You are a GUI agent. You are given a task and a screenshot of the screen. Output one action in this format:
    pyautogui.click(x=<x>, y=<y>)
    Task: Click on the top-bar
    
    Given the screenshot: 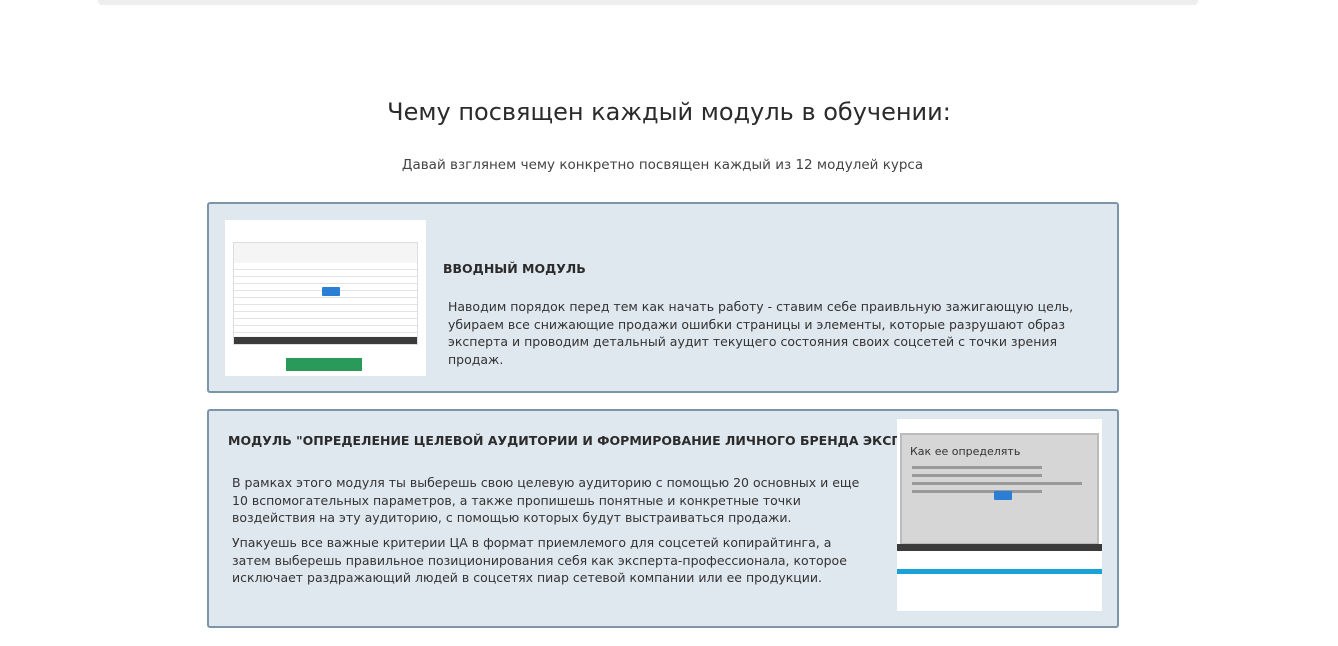 What is the action you would take?
    pyautogui.click(x=648, y=2)
    